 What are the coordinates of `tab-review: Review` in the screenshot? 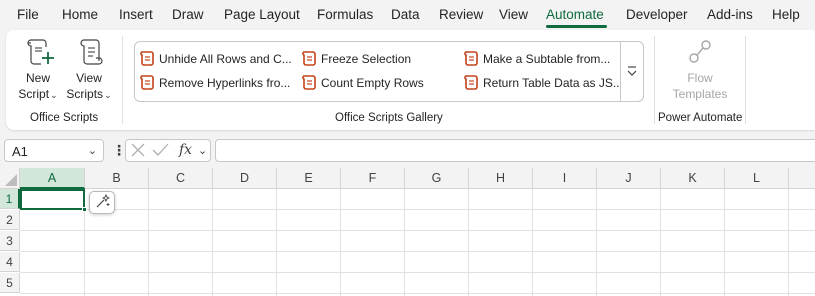 It's located at (461, 14).